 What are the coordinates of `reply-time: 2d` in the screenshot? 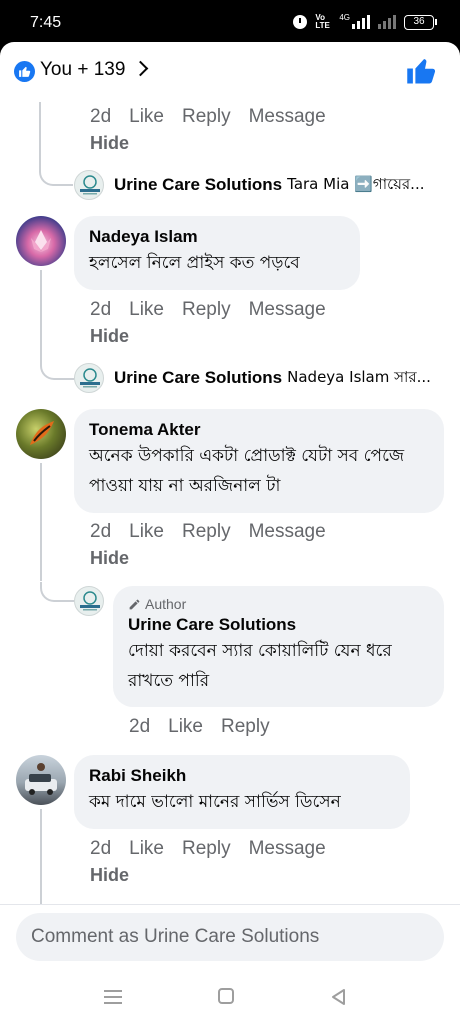 It's located at (140, 726).